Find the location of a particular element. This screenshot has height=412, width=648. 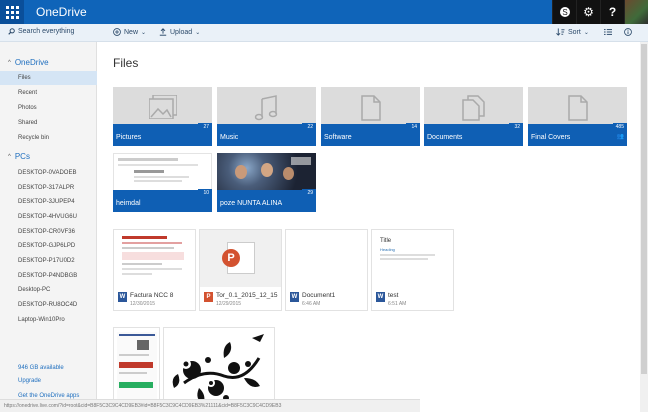

svg-text: S is located at coordinates (564, 12).